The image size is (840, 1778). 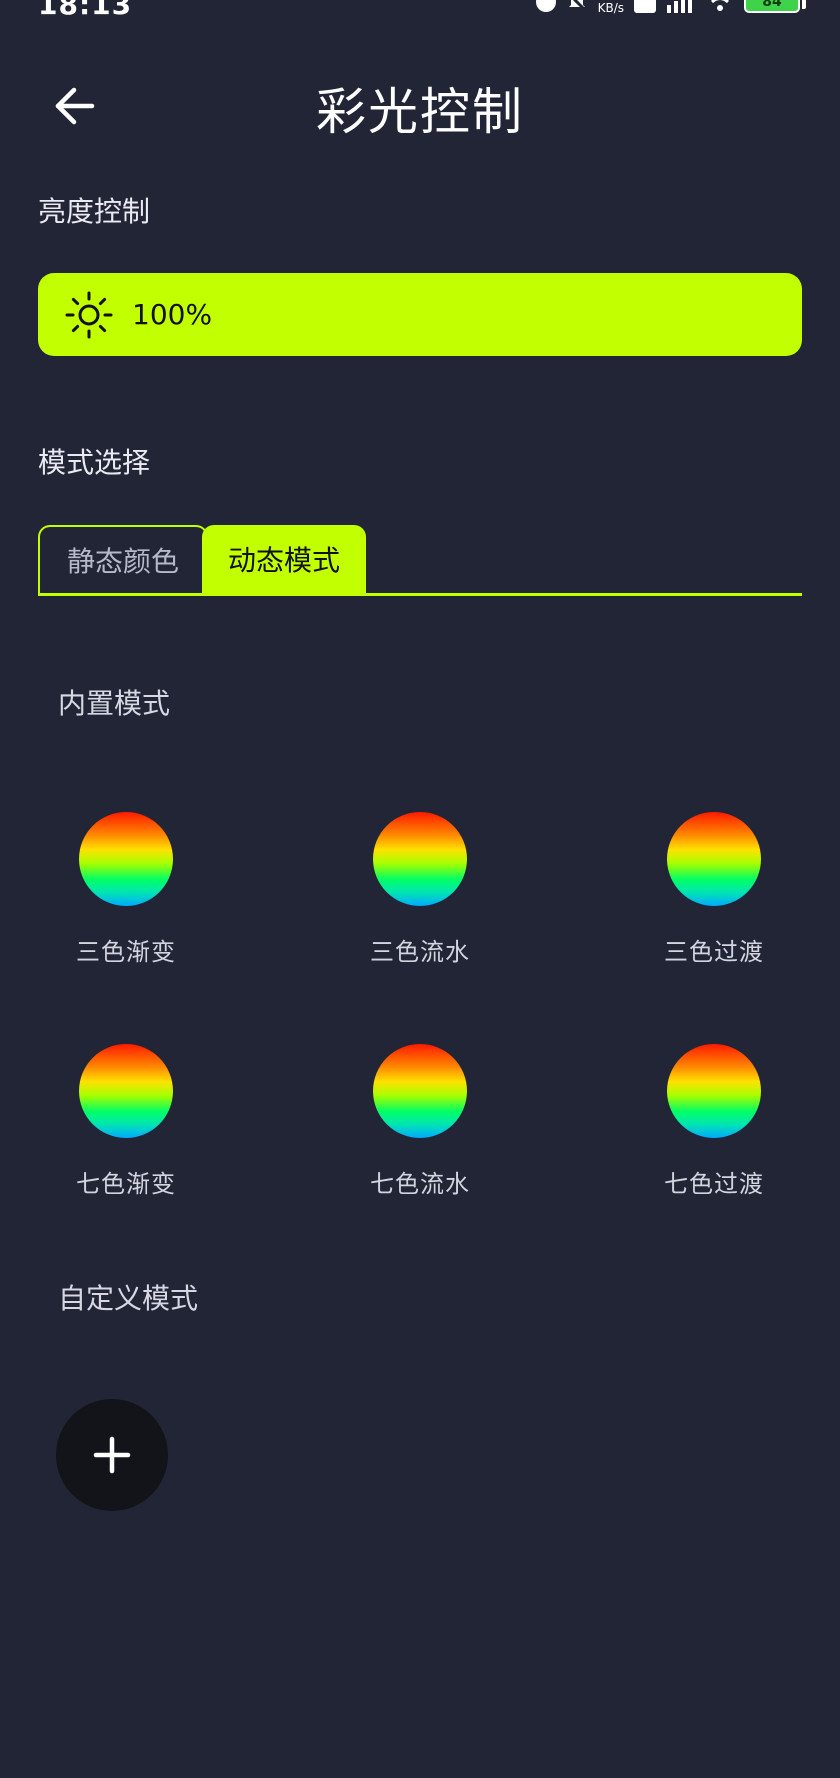 I want to click on sun-icon, so click(x=89, y=314).